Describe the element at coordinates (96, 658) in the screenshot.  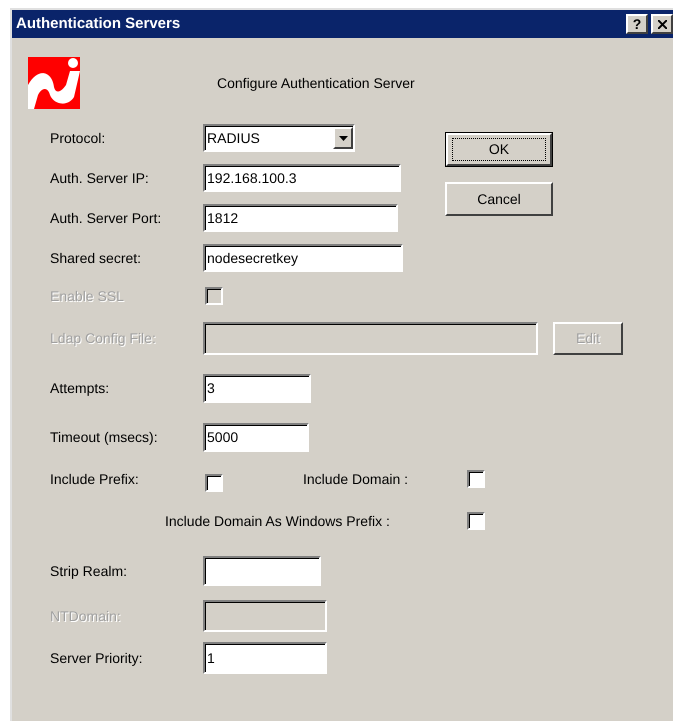
I see `field-label: Server Priority:` at that location.